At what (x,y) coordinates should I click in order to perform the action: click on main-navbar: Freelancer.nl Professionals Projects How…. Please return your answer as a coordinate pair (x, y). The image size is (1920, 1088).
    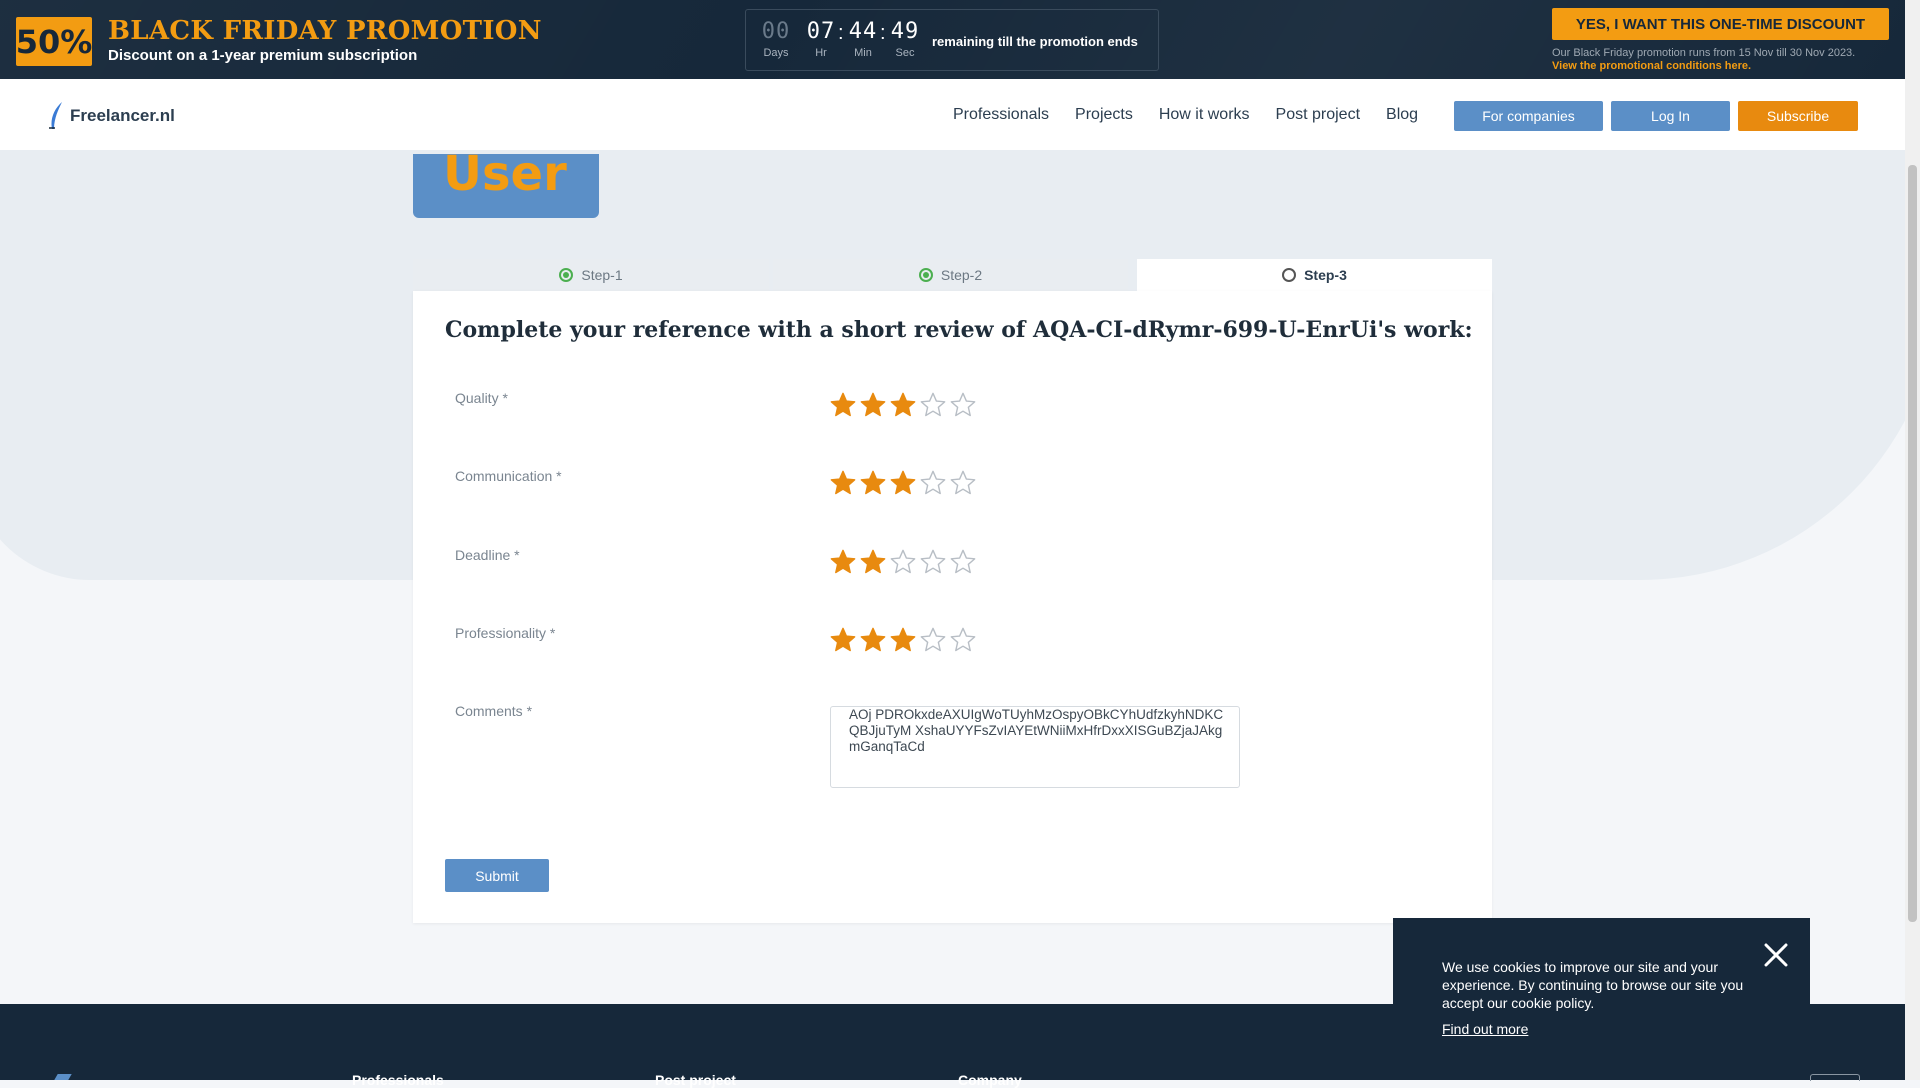
    Looking at the image, I should click on (952, 117).